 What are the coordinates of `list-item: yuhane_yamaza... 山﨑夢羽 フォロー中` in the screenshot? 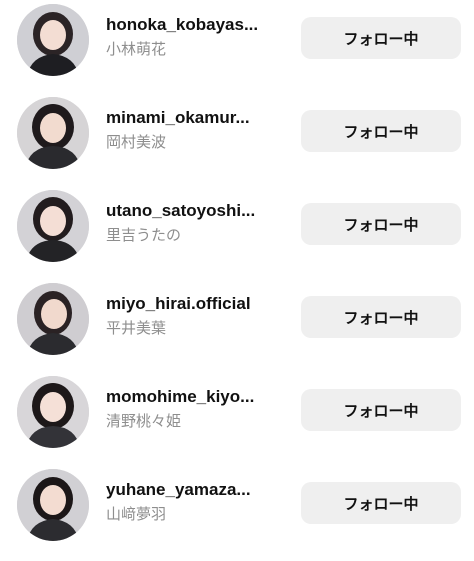 It's located at (237, 505).